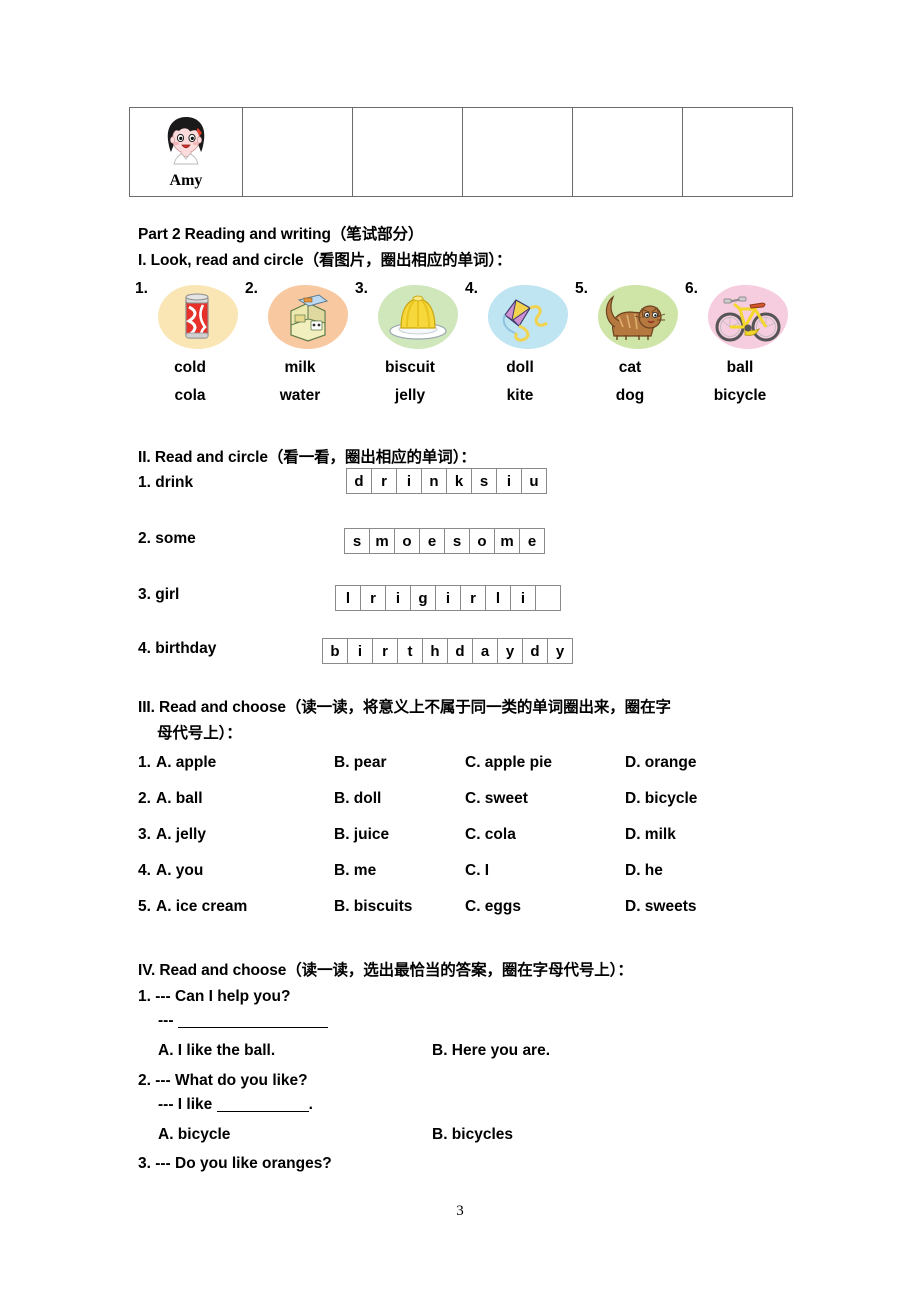 Image resolution: width=920 pixels, height=1302 pixels. What do you see at coordinates (410, 651) in the screenshot?
I see `letter-cell: t` at bounding box center [410, 651].